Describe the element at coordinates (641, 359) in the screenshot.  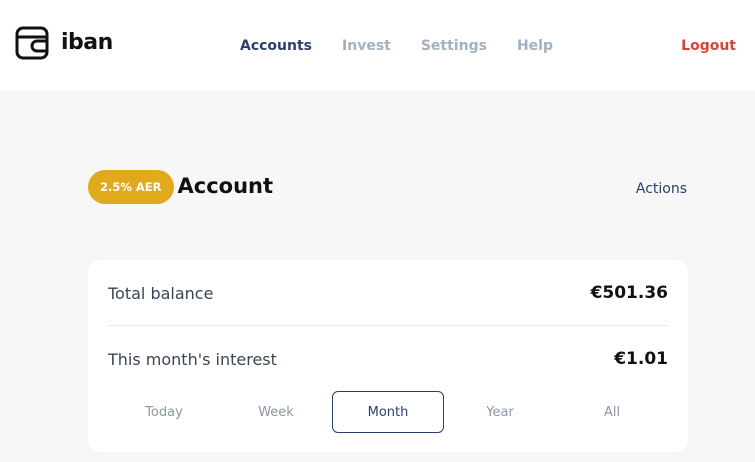
I see `monthly-interest-value: €1.01` at that location.